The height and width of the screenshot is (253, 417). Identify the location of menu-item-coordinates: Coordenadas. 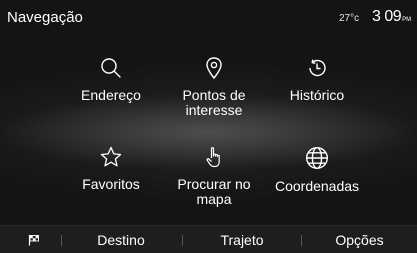
(317, 184).